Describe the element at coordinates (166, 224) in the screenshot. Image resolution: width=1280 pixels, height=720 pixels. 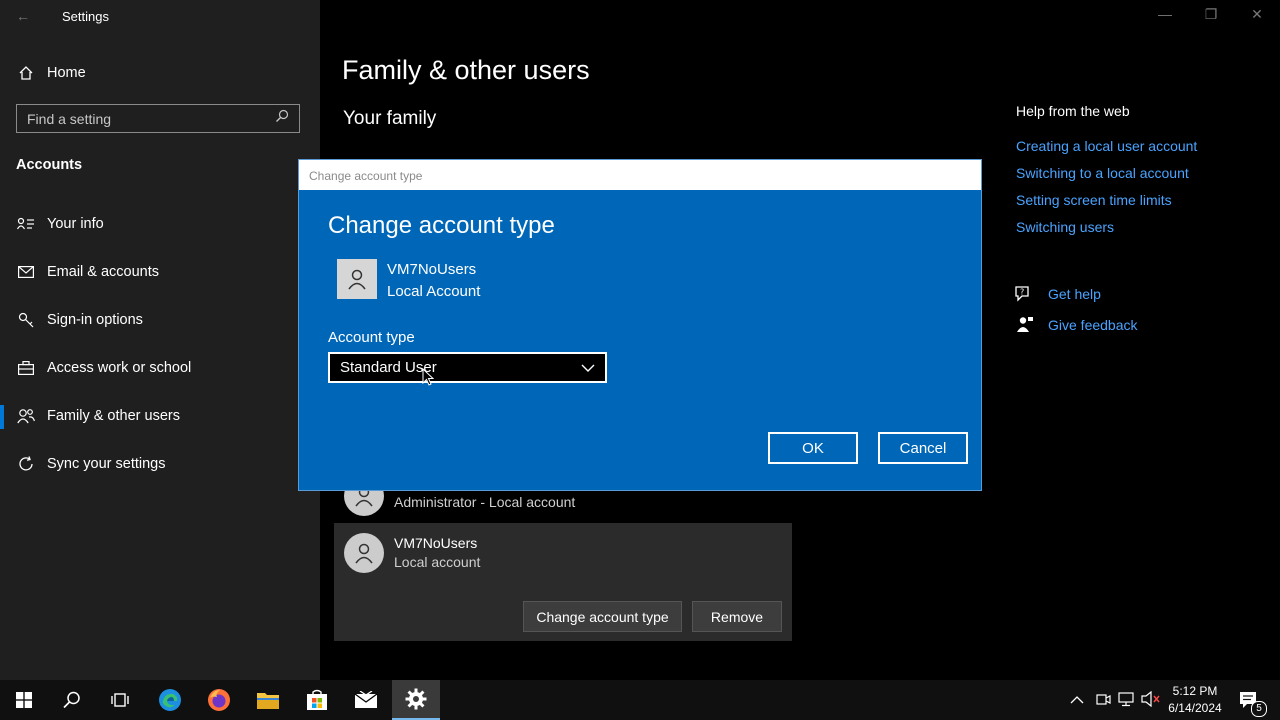
I see `sidebar-item-your-info: Your info` at that location.